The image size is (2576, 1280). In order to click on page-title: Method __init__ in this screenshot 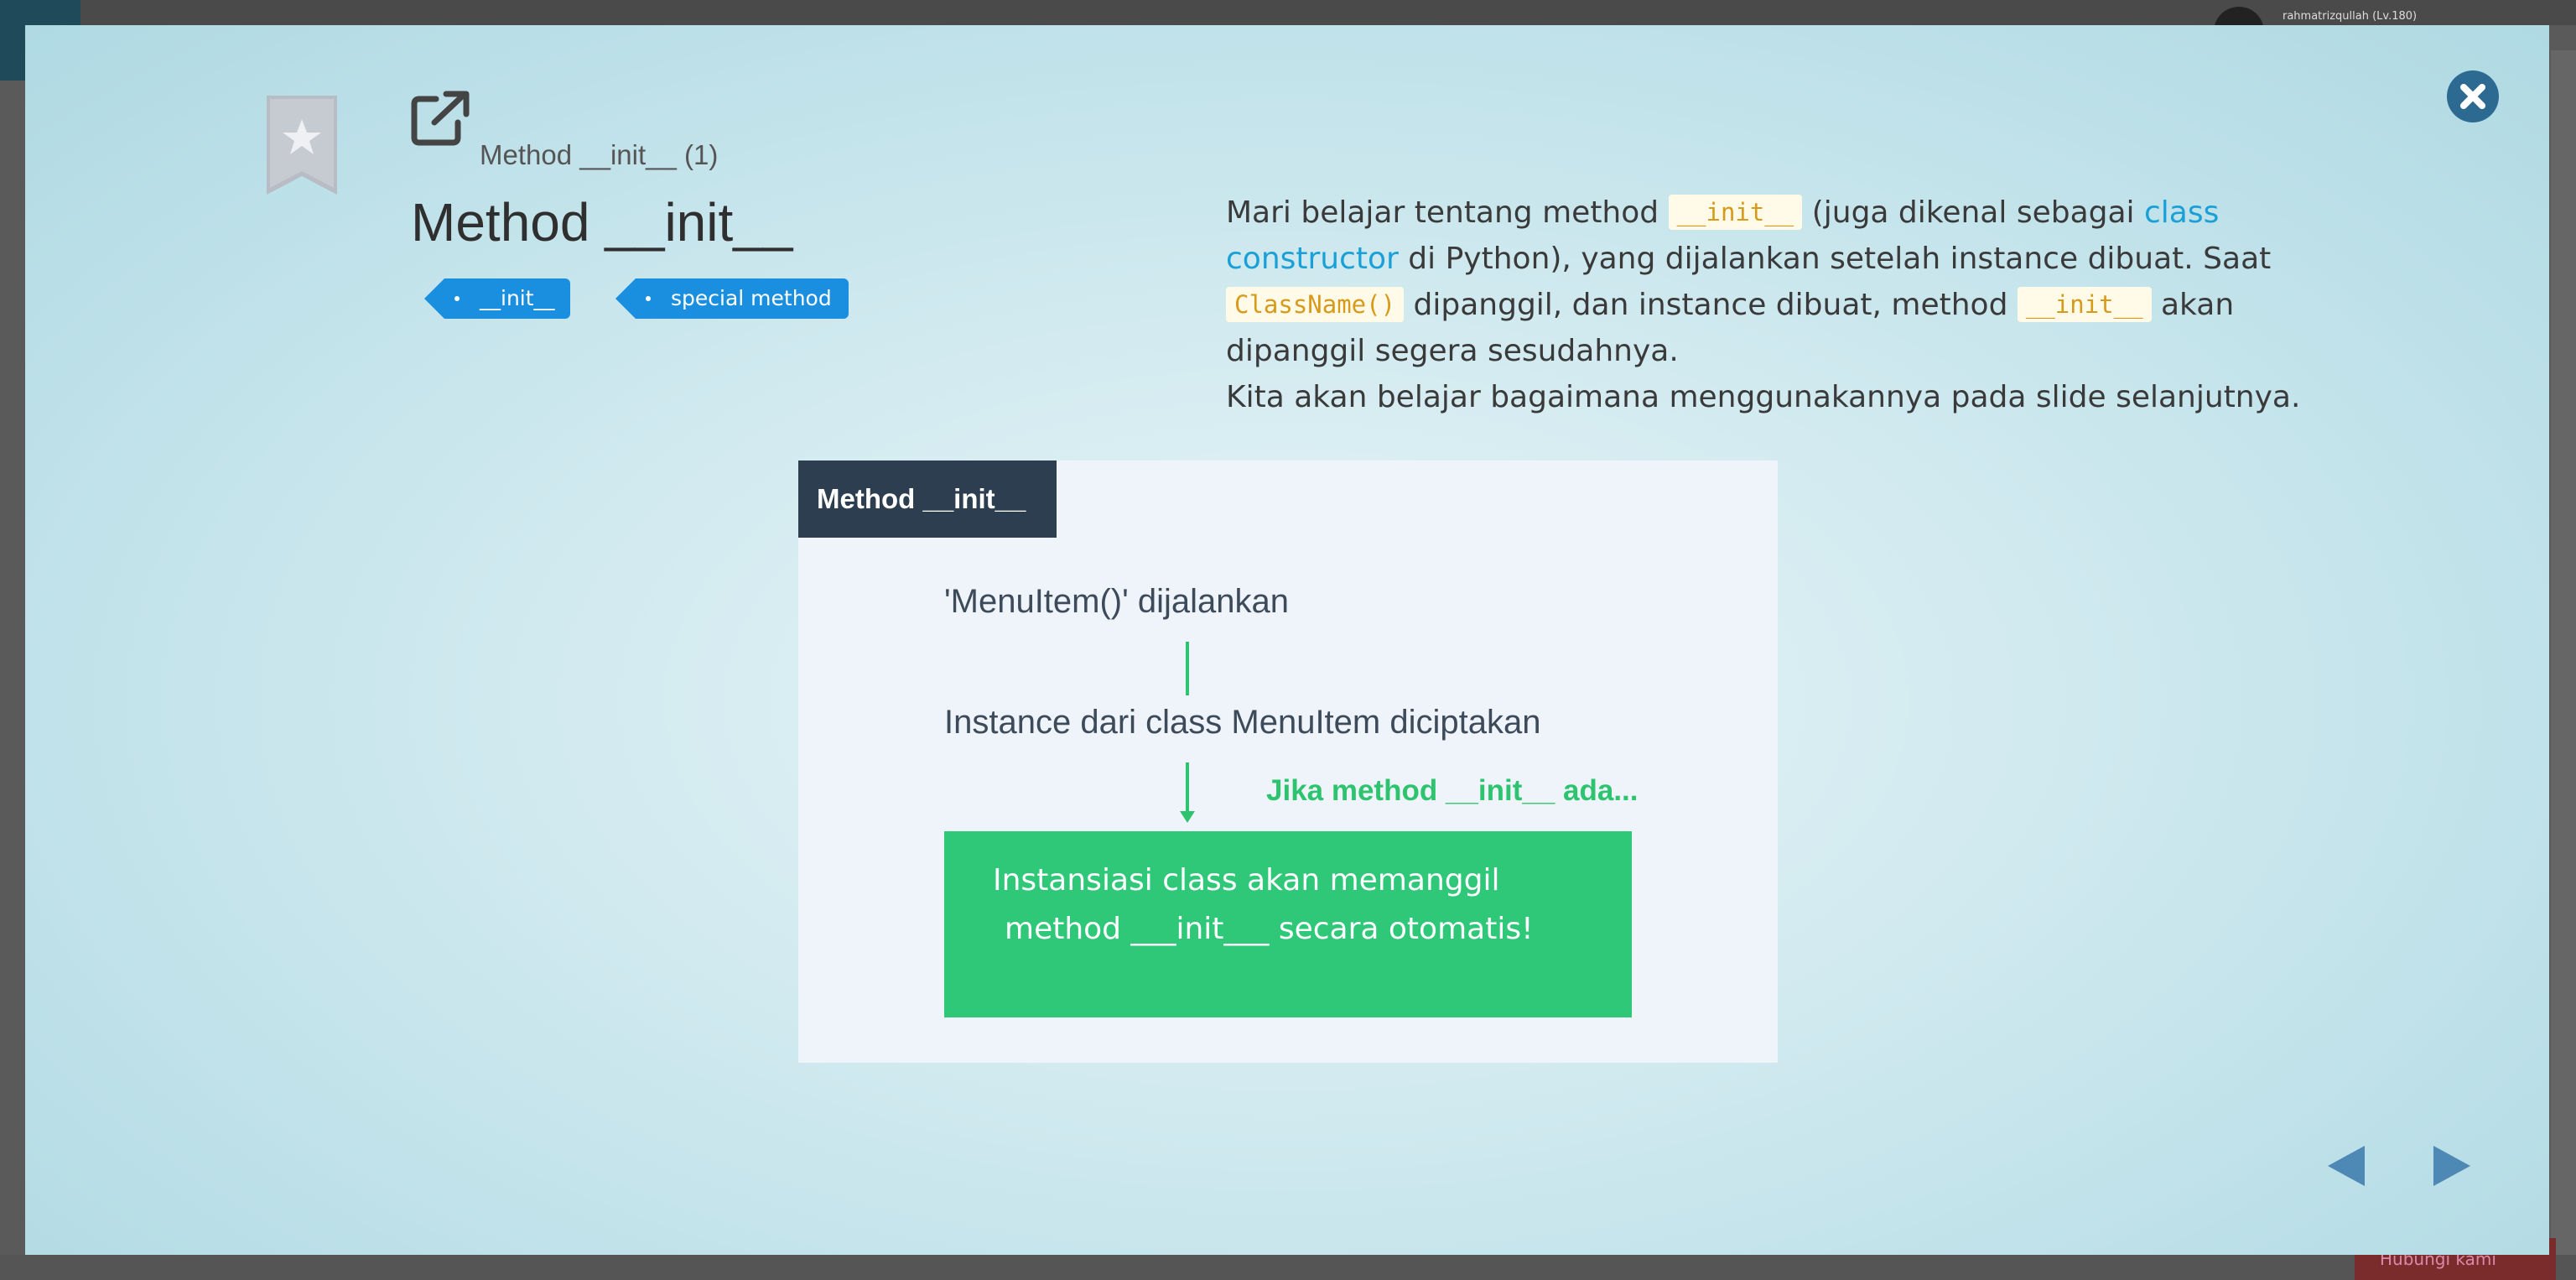, I will do `click(602, 222)`.